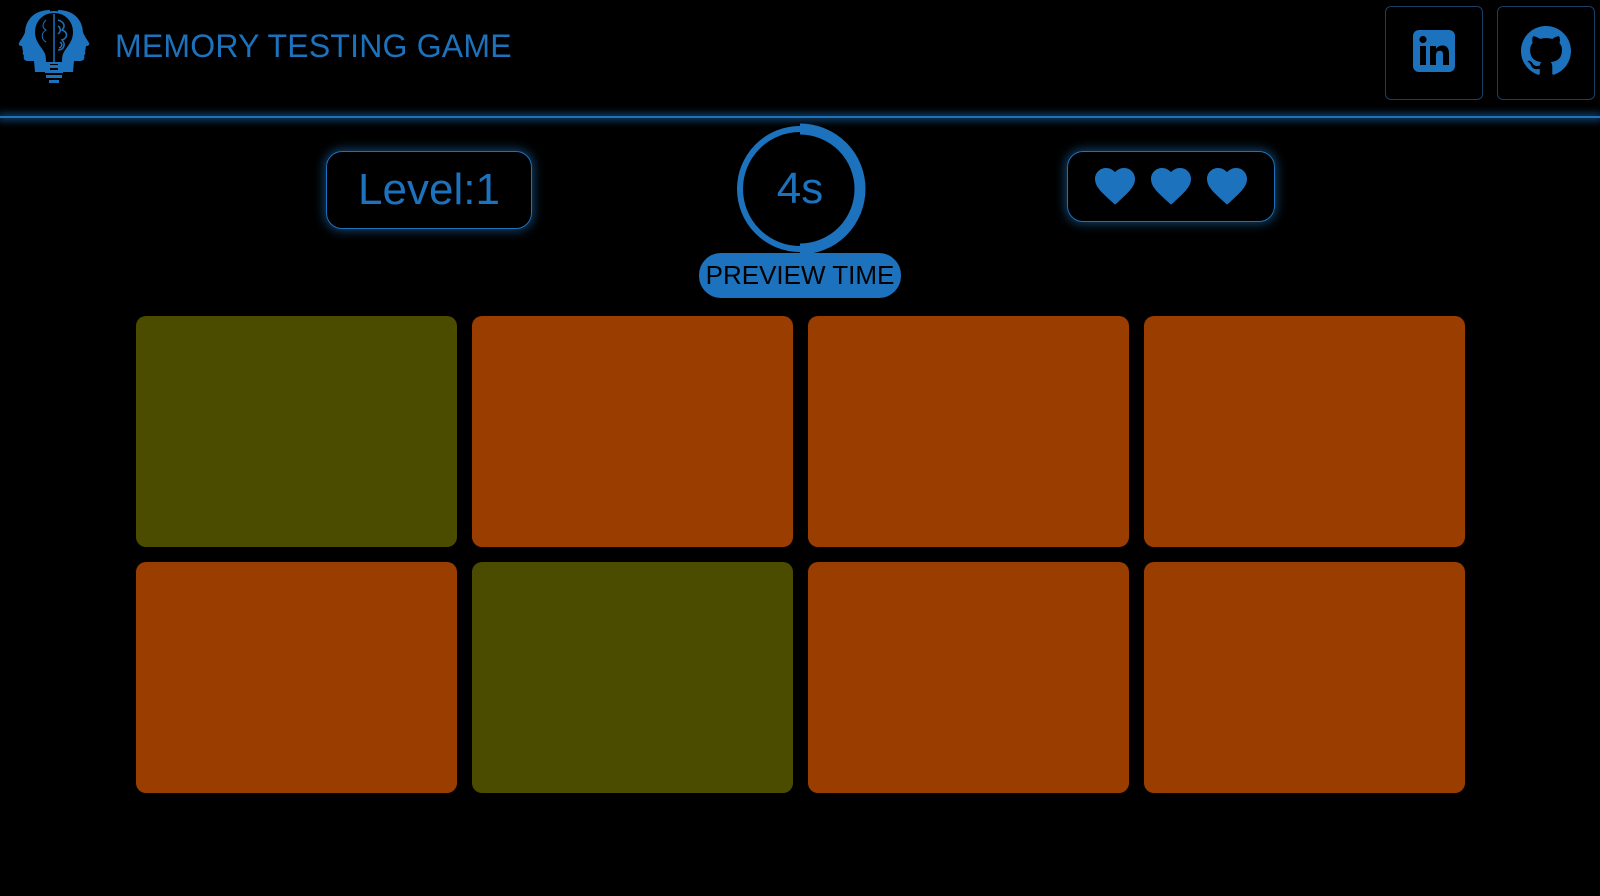  I want to click on linkedin-icon, so click(1434, 53).